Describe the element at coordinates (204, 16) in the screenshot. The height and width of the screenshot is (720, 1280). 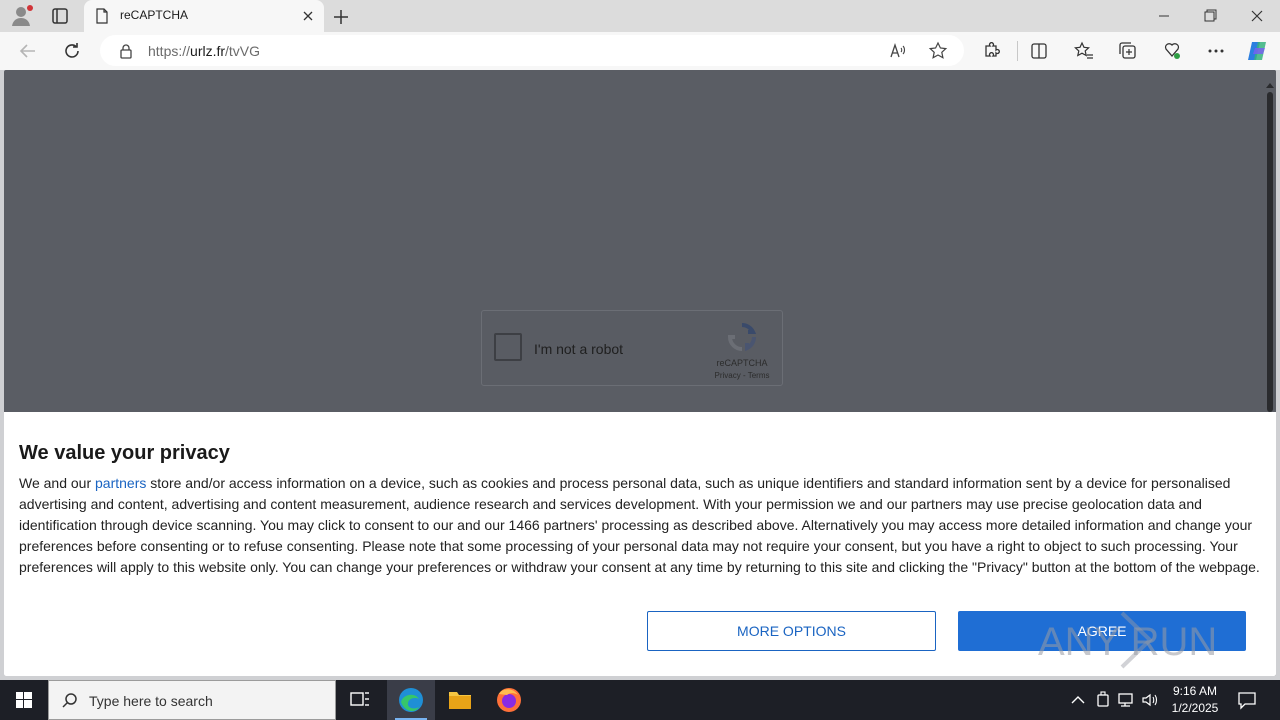
I see `tab-recaptcha: reCAPTCHA` at that location.